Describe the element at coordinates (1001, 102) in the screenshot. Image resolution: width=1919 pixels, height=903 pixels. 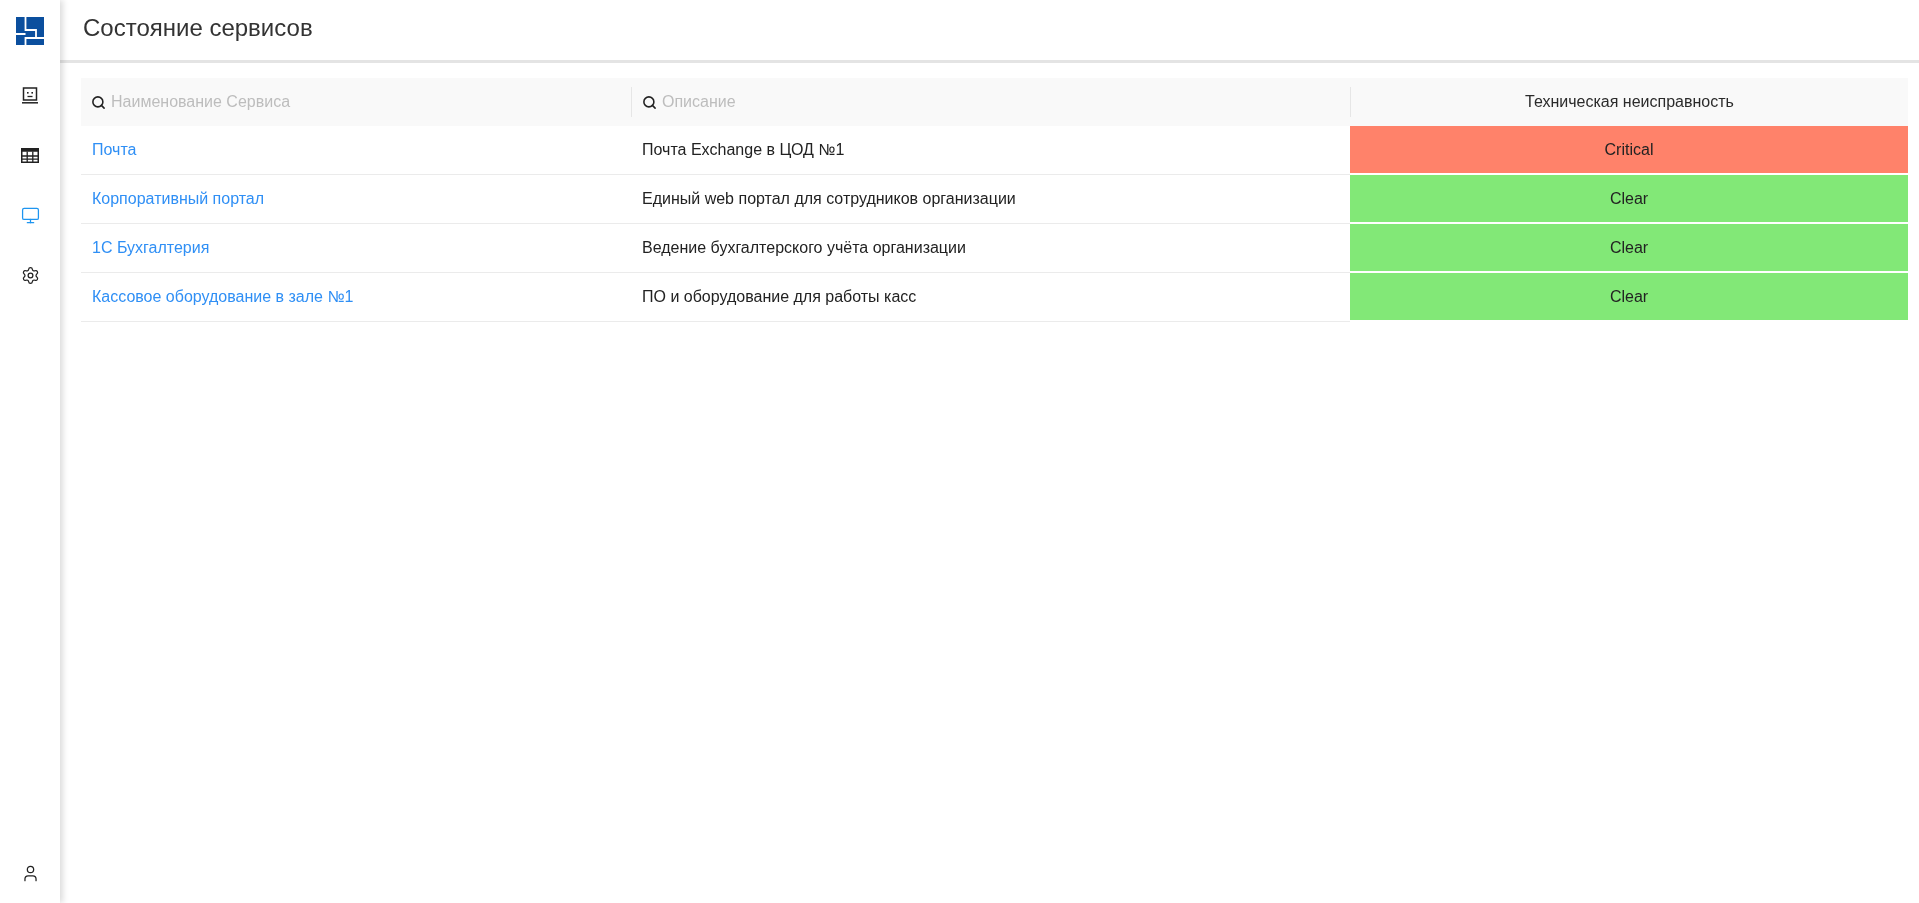
I see `search-input: Описание` at that location.